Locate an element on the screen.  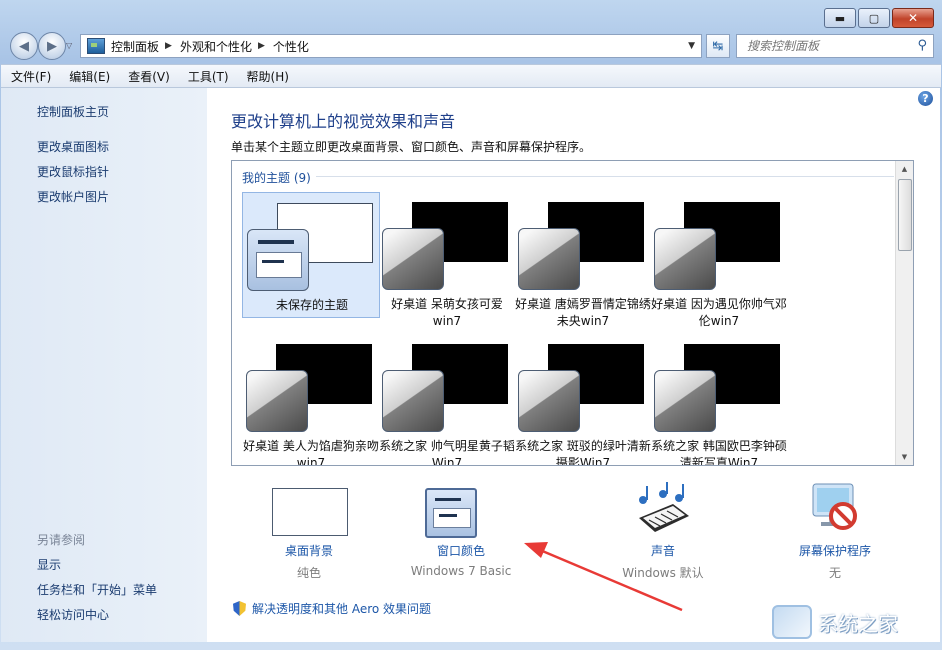
address-dropdown-icon: ▼ is located at coordinates (691, 46).